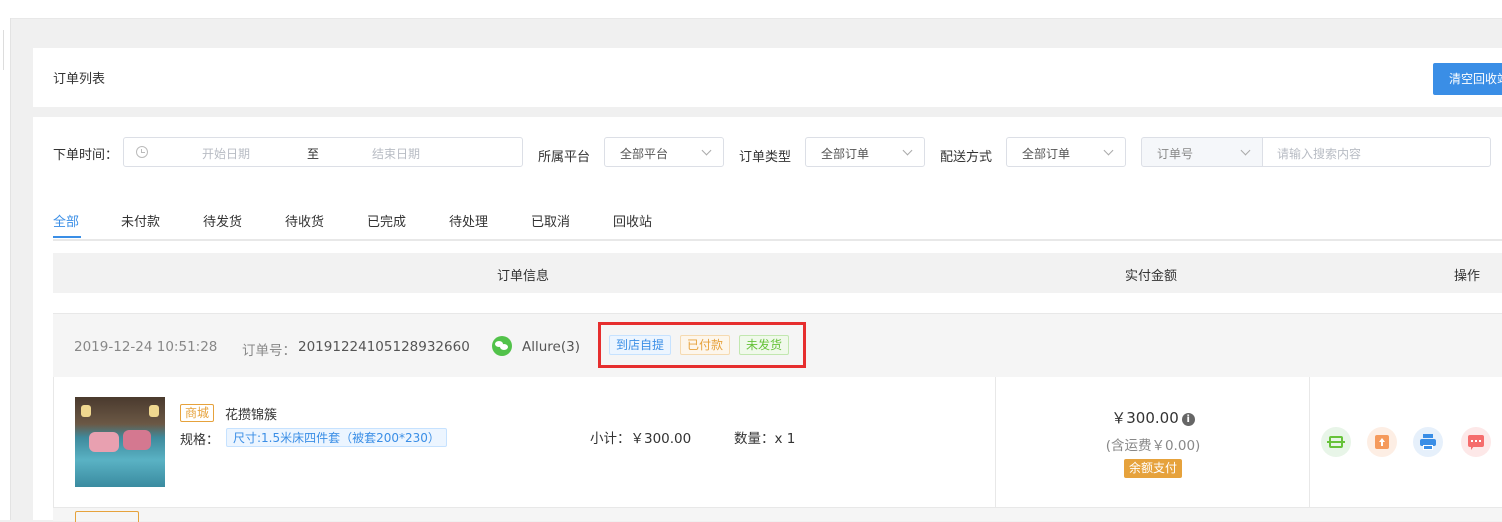 The height and width of the screenshot is (522, 1502). What do you see at coordinates (1202, 152) in the screenshot?
I see `search-field-select: 订单号` at bounding box center [1202, 152].